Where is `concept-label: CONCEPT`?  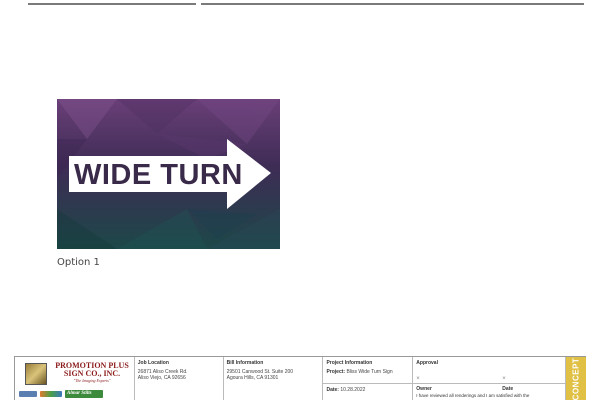 concept-label: CONCEPT is located at coordinates (576, 378).